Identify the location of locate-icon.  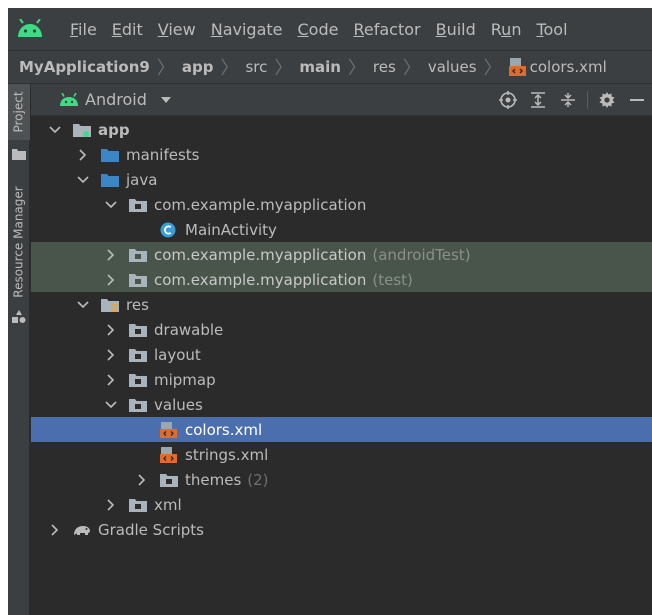
(508, 100).